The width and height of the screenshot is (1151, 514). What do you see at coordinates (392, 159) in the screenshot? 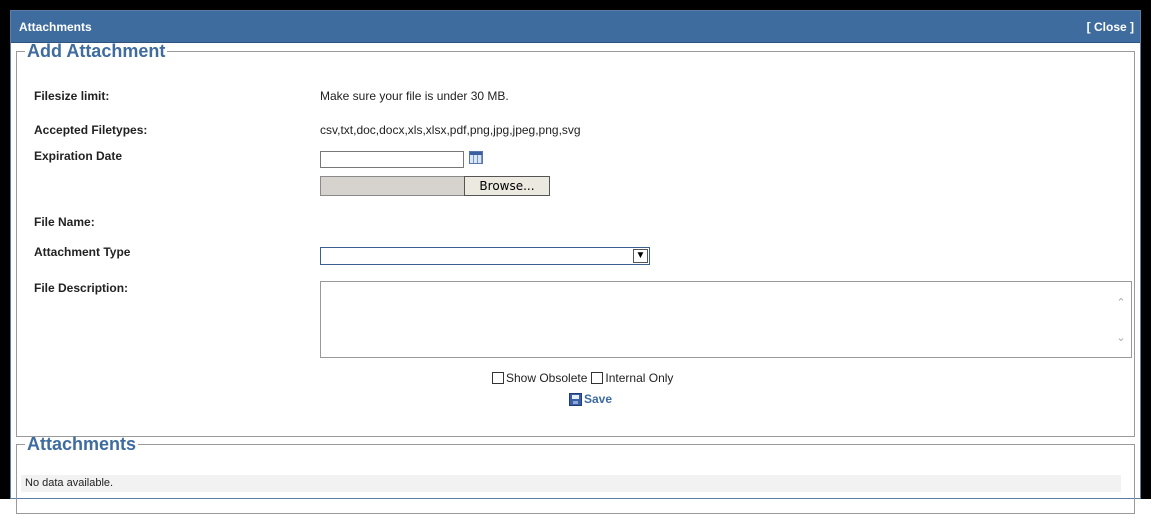
I see `expiration-date-input` at bounding box center [392, 159].